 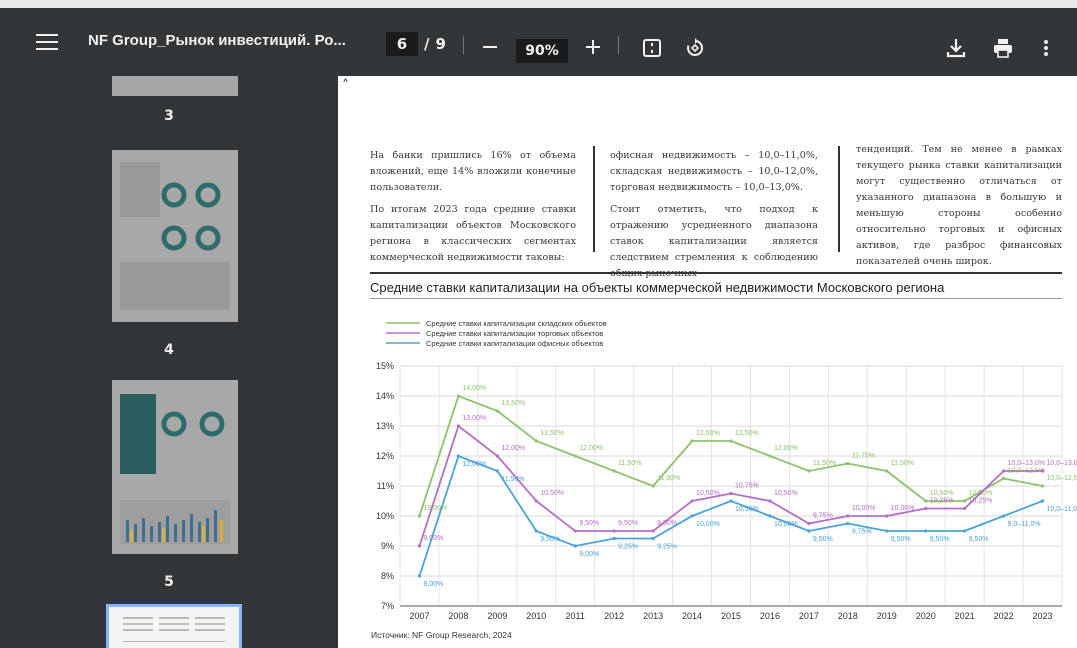 What do you see at coordinates (513, 403) in the screenshot?
I see `data-label: 13,50%` at bounding box center [513, 403].